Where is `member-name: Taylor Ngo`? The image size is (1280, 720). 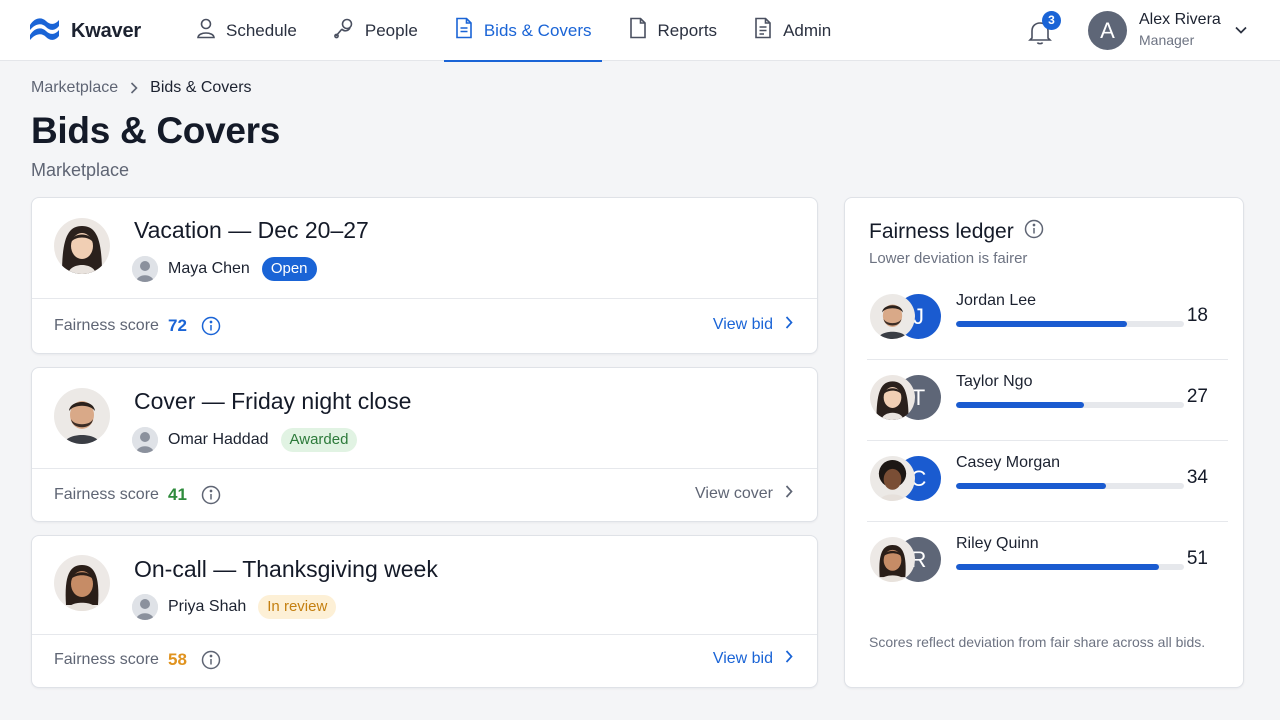 member-name: Taylor Ngo is located at coordinates (994, 381).